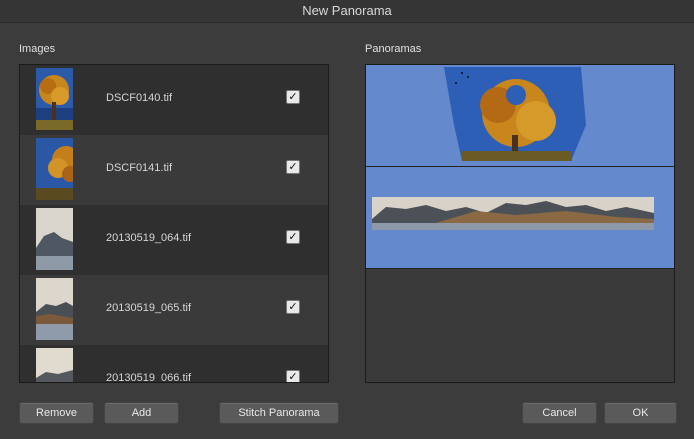  I want to click on image-row: DSCF0140.tif ✓, so click(174, 100).